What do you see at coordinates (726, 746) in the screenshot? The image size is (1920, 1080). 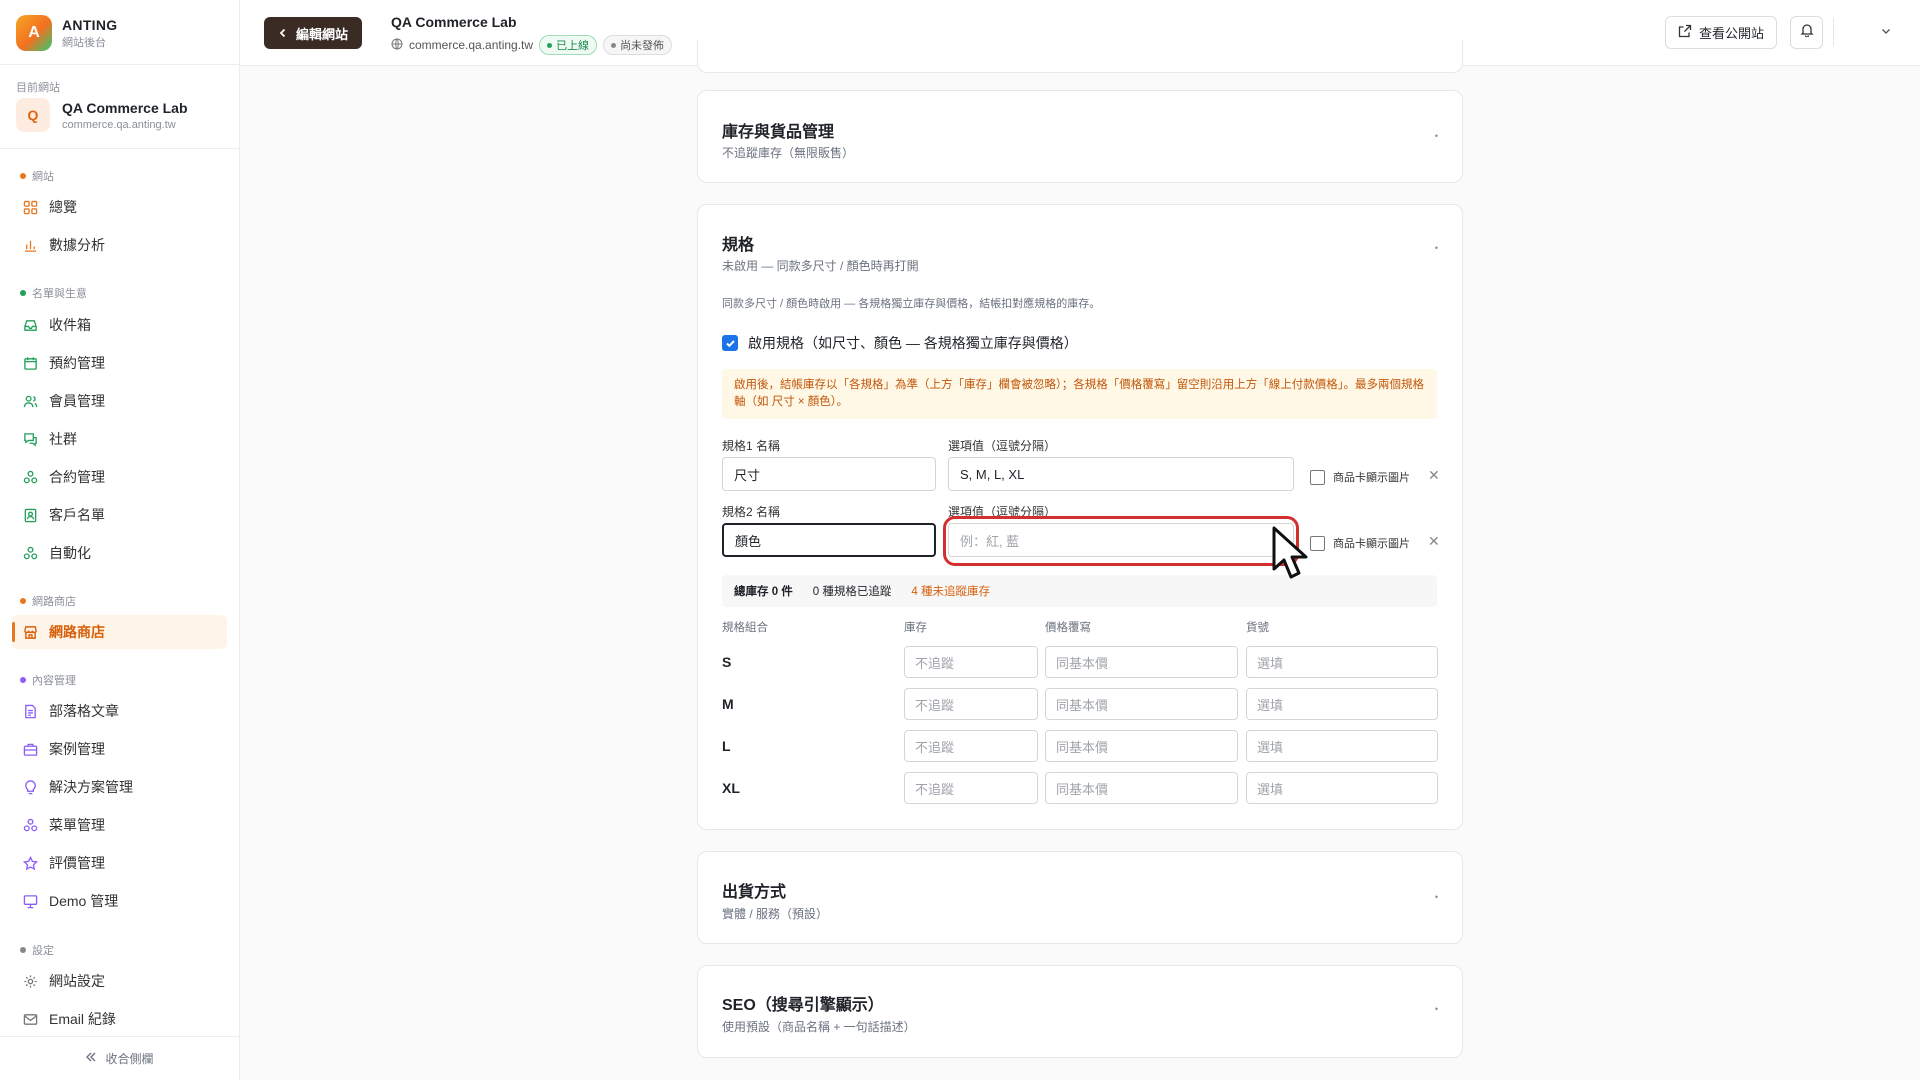 I see `variant-name: L` at bounding box center [726, 746].